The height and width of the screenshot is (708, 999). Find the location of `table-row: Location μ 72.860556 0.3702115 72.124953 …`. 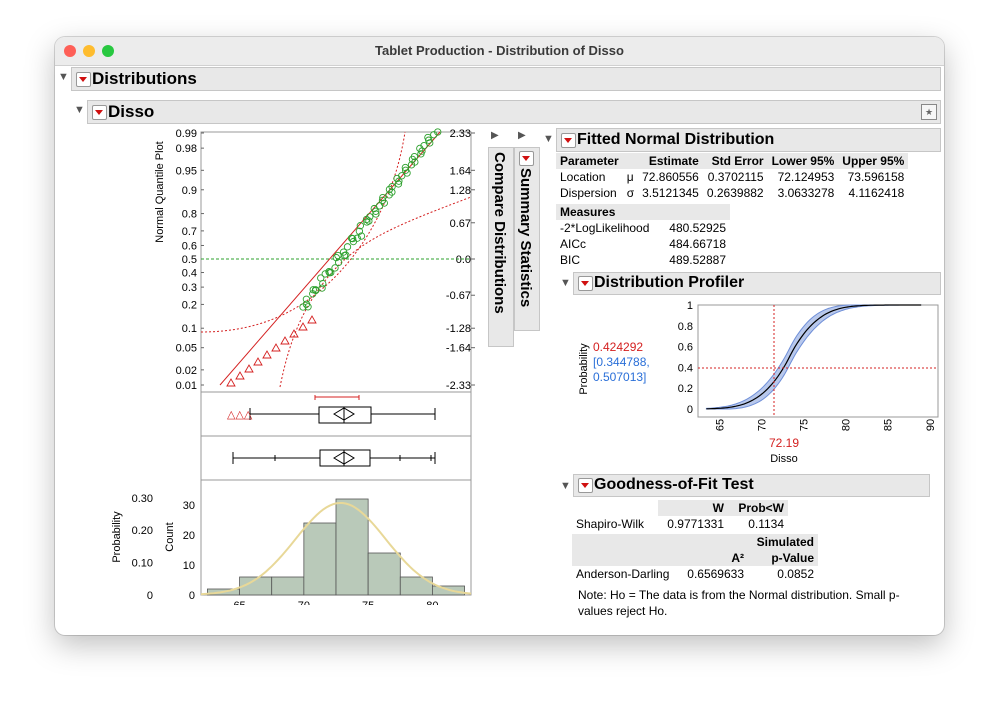

table-row: Location μ 72.860556 0.3702115 72.124953 … is located at coordinates (732, 177).